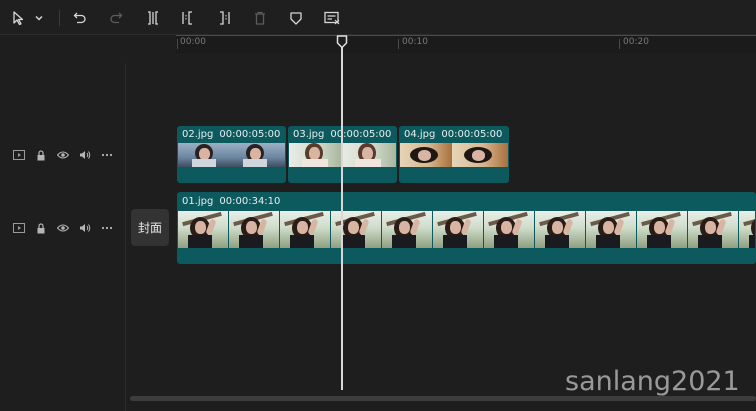 The width and height of the screenshot is (756, 411). Describe the element at coordinates (296, 18) in the screenshot. I see `marker-shield-icon` at that location.